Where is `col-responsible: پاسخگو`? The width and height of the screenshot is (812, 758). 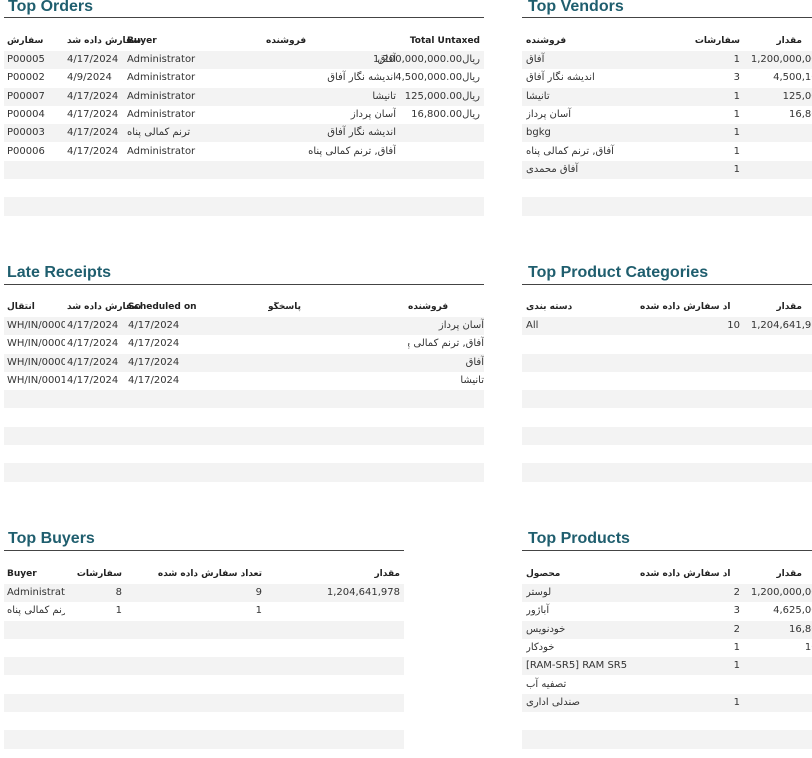 col-responsible: پاسخگو is located at coordinates (284, 307).